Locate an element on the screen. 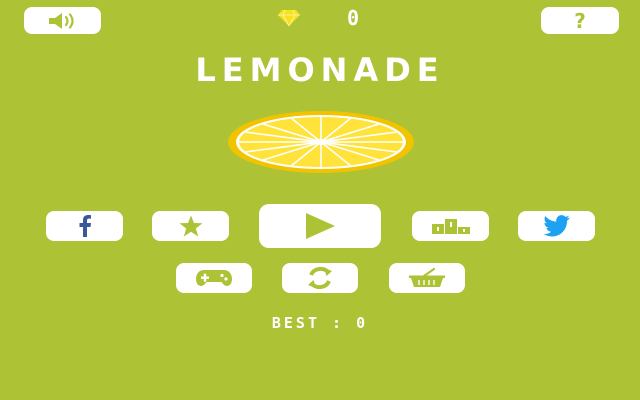 This screenshot has height=400, width=640. twitter-button is located at coordinates (556, 226).